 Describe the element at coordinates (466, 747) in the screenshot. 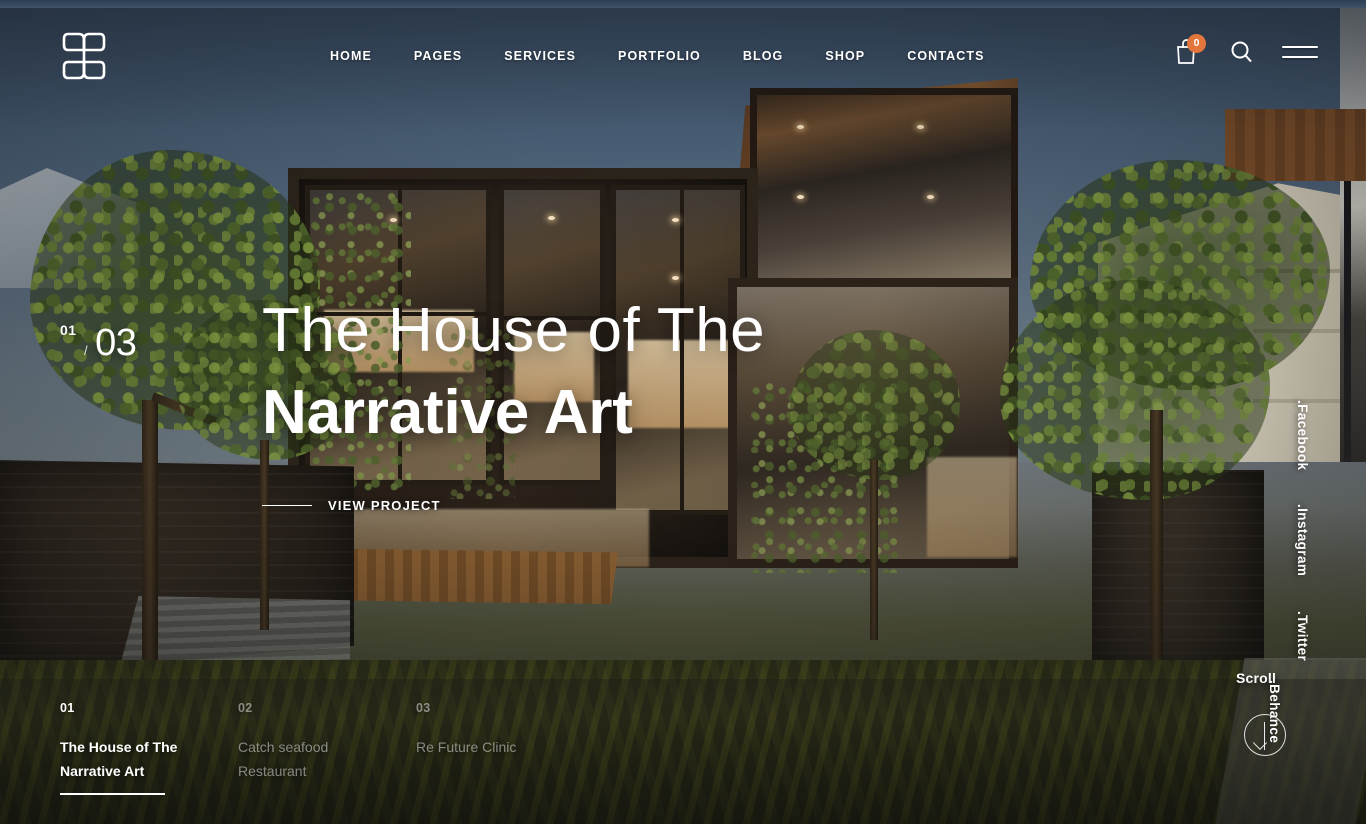

I see `slider-item-title: Re Future Clinic` at that location.